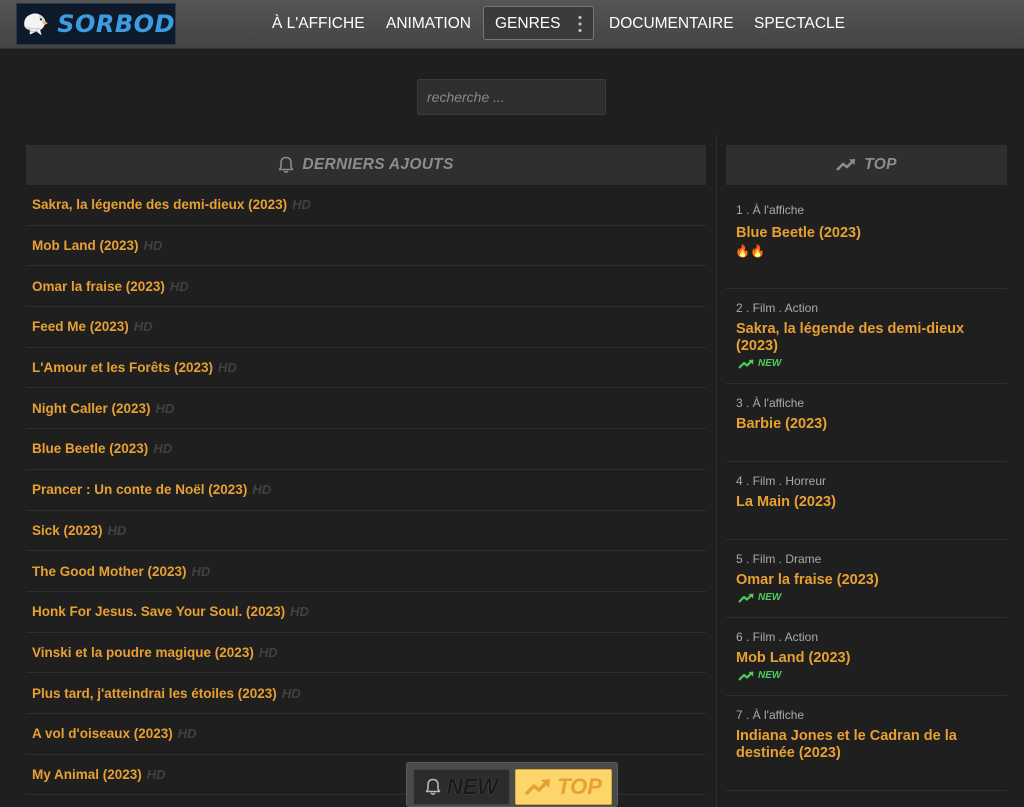 The width and height of the screenshot is (1024, 807). What do you see at coordinates (90, 448) in the screenshot?
I see `latest-item-title: Blue Beetle (2023)` at bounding box center [90, 448].